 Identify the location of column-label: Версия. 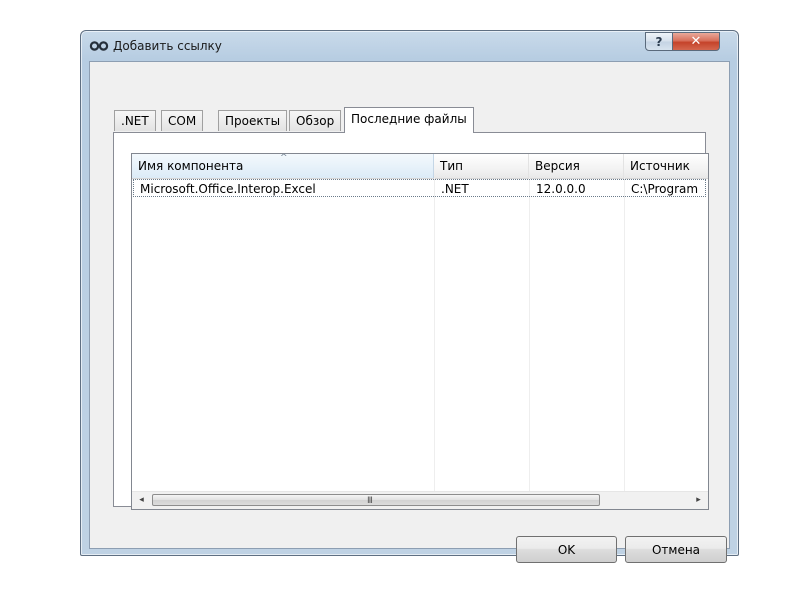
(557, 166).